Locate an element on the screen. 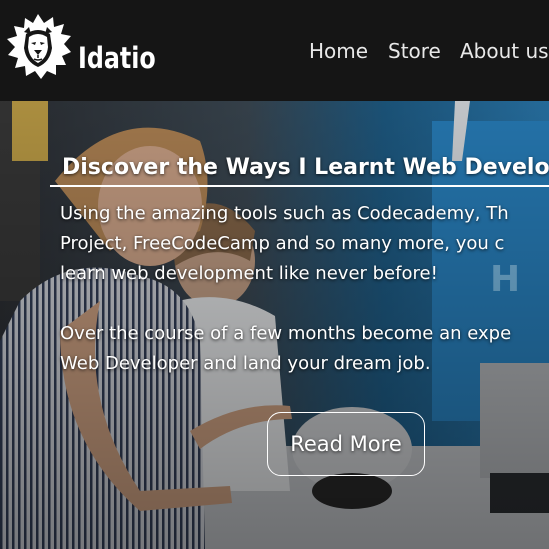 This screenshot has height=549, width=549. brand-name: Idatio is located at coordinates (117, 58).